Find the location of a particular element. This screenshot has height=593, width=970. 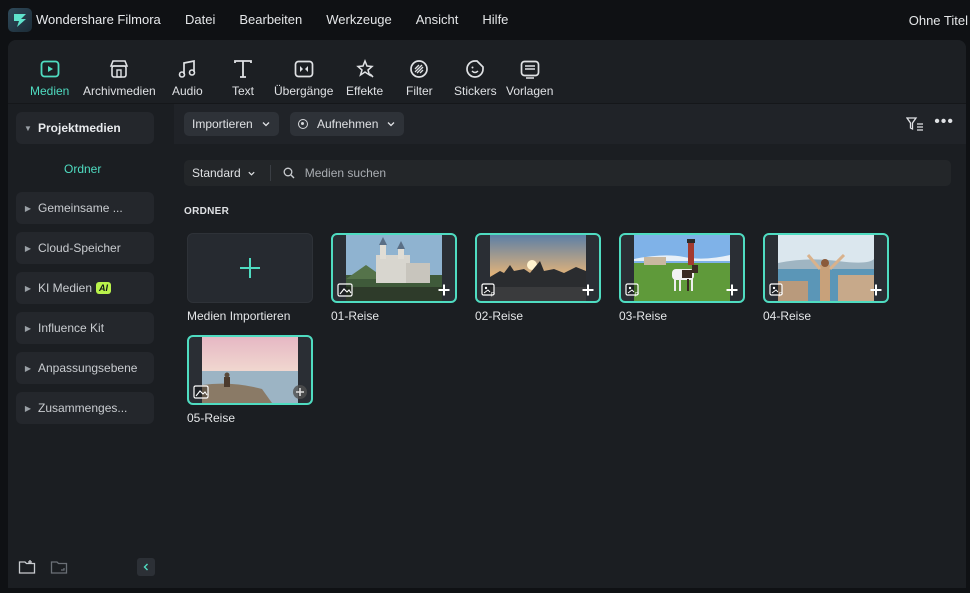

menu-ansicht: Ansicht is located at coordinates (437, 19).